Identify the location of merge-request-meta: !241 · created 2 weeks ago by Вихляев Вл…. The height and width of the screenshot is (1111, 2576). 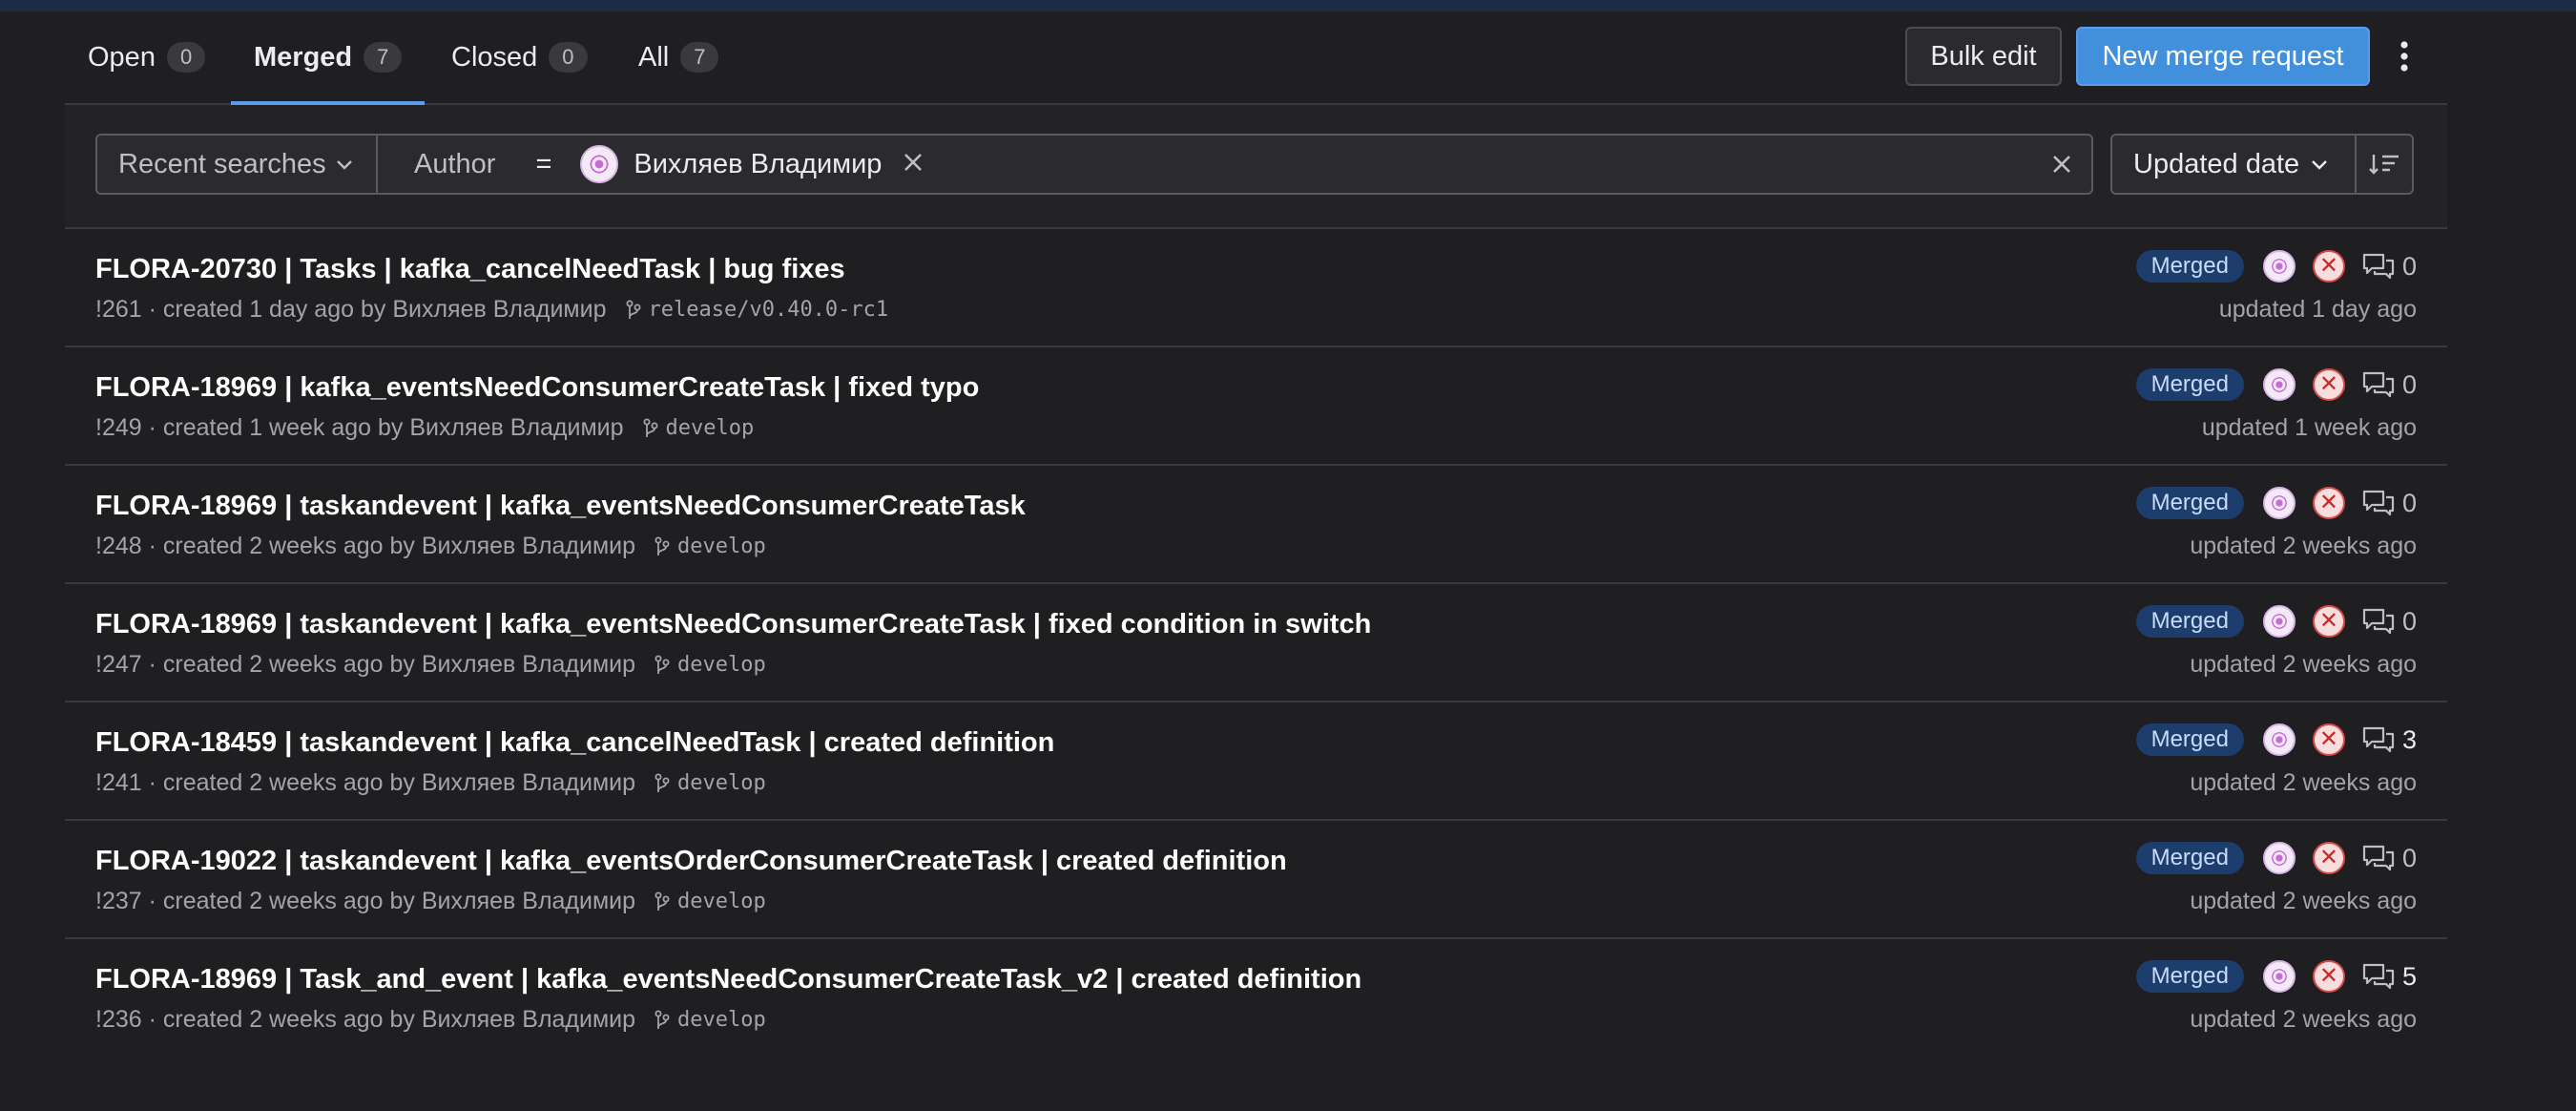
(430, 783).